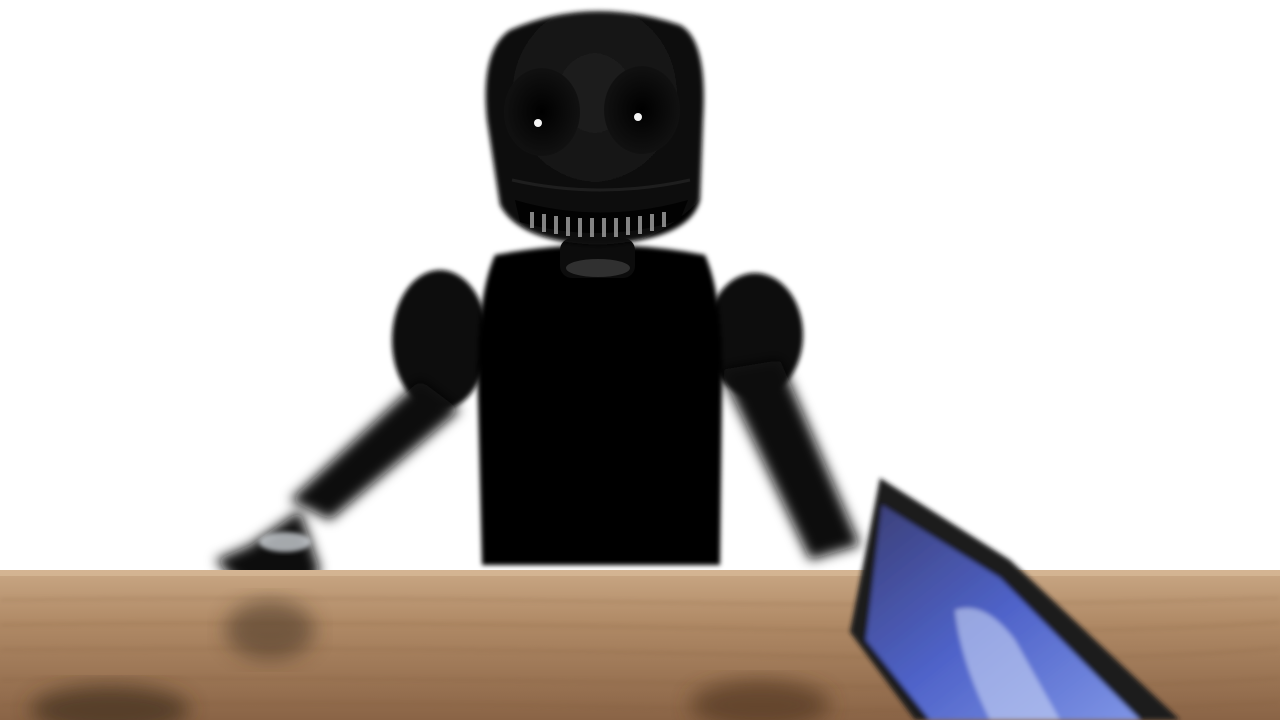  I want to click on left-forearm, so click(375, 450).